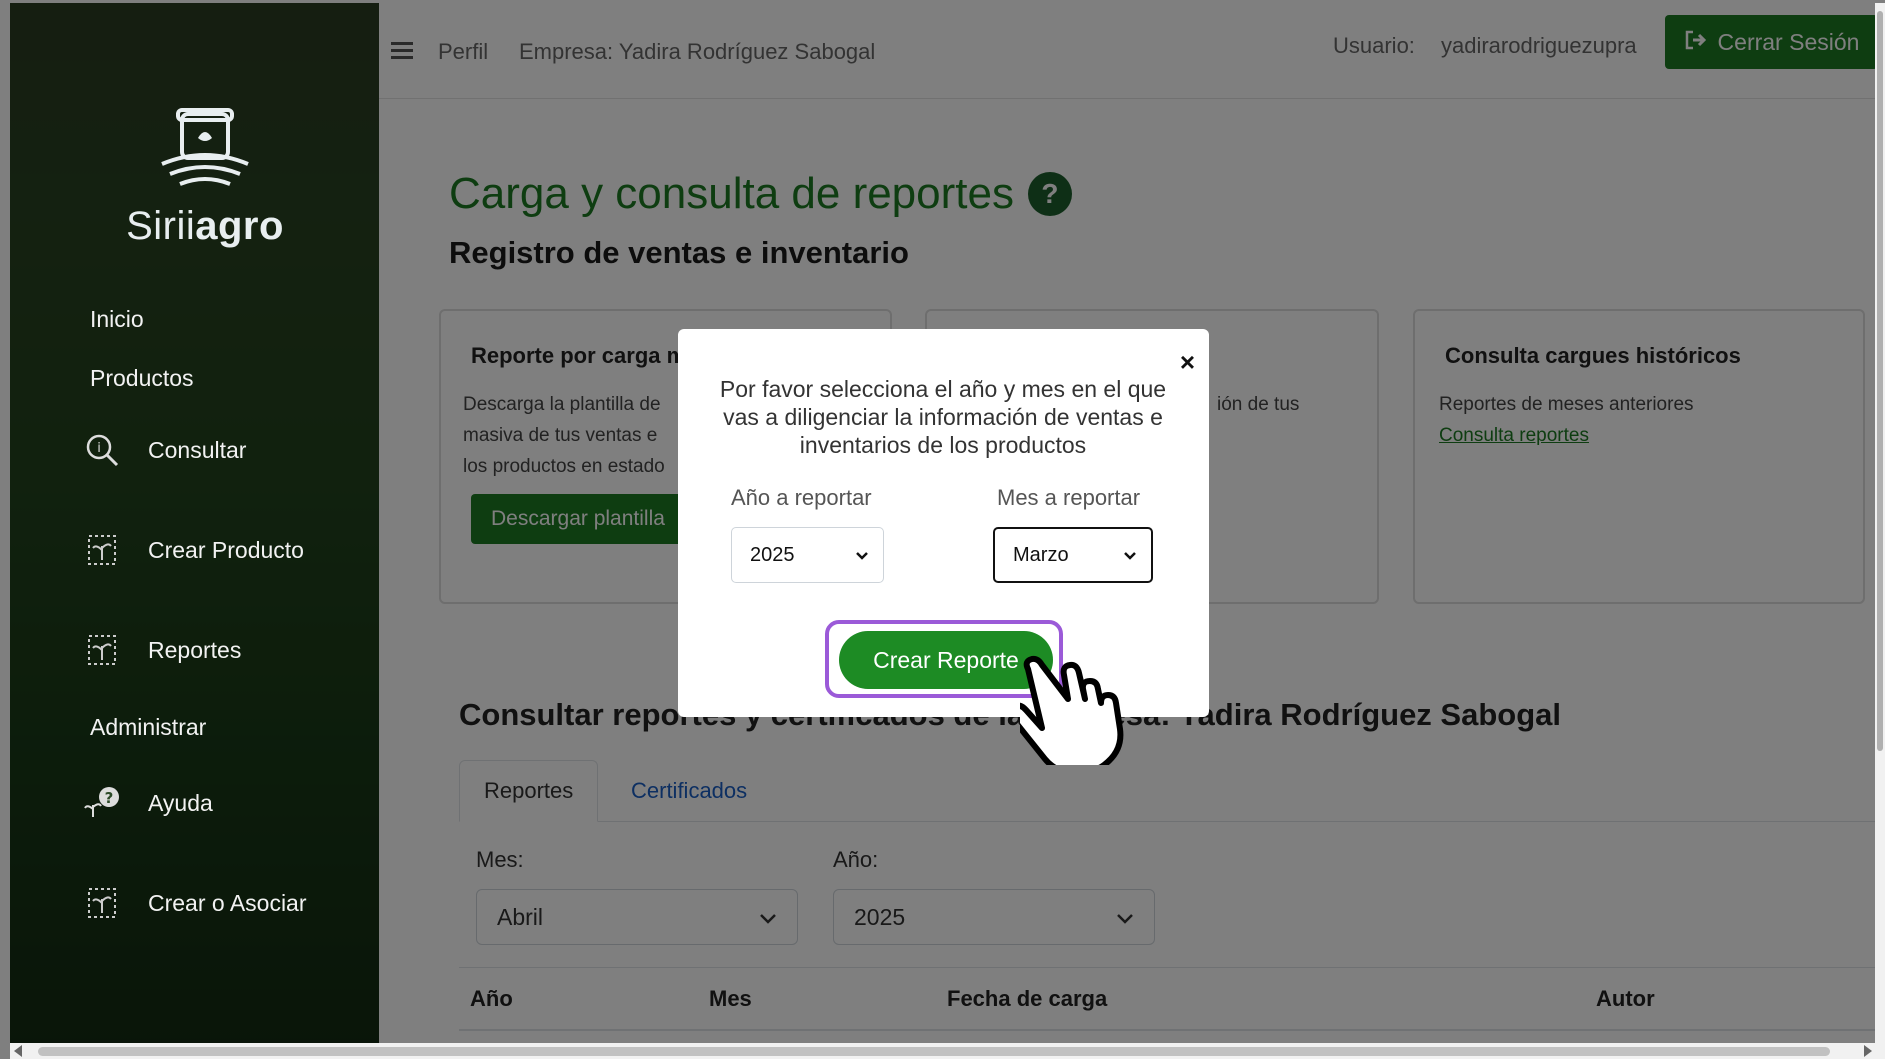 The image size is (1885, 1059). Describe the element at coordinates (180, 802) in the screenshot. I see `nav-label: Ayuda` at that location.